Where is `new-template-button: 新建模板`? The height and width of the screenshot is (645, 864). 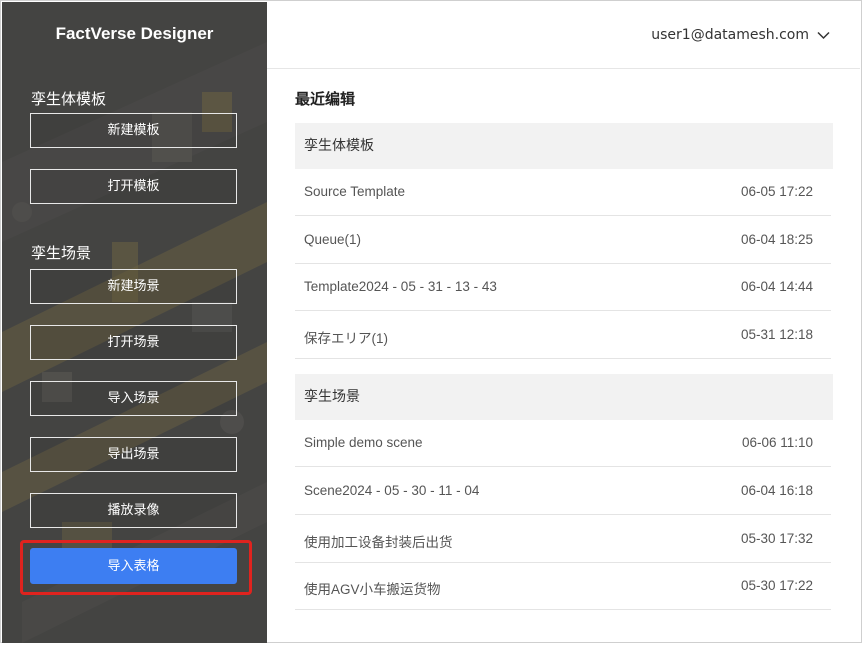 new-template-button: 新建模板 is located at coordinates (133, 130).